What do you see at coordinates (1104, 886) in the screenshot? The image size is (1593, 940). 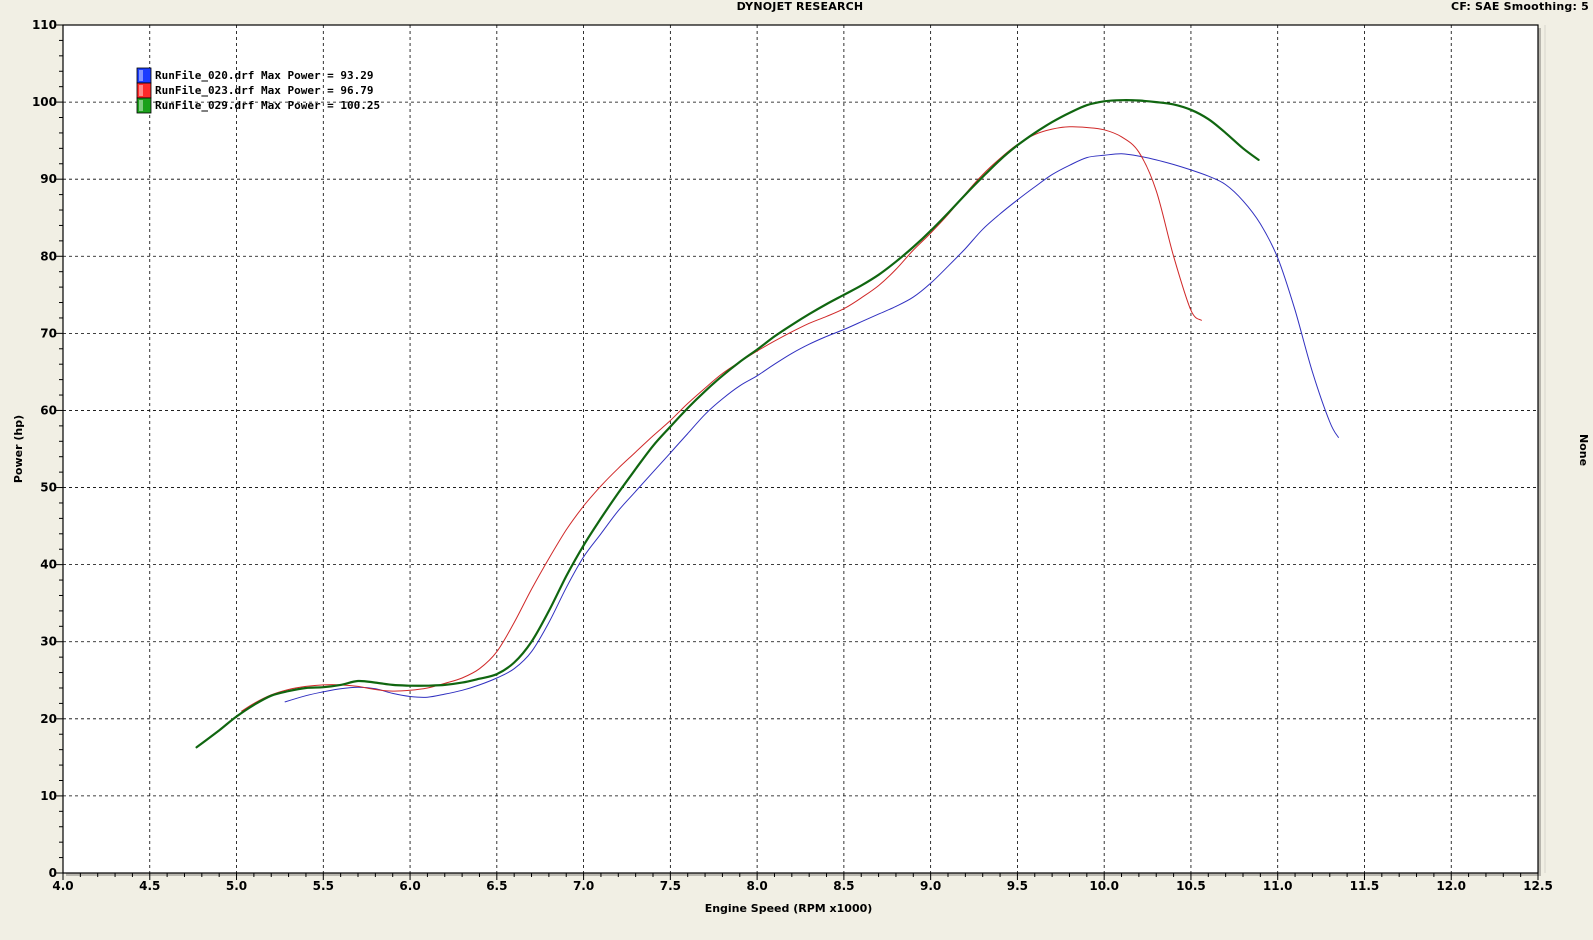 I see `x-tick-label: 10.0` at bounding box center [1104, 886].